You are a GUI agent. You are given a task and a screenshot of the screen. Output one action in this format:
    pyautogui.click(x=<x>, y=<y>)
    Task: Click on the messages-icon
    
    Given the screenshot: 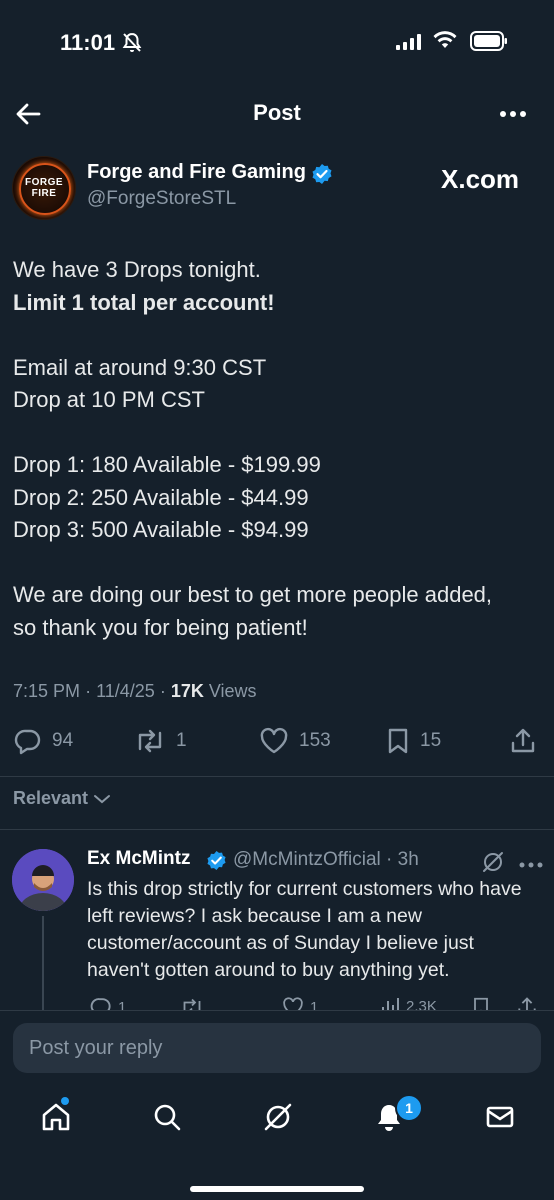 What is the action you would take?
    pyautogui.click(x=500, y=1119)
    